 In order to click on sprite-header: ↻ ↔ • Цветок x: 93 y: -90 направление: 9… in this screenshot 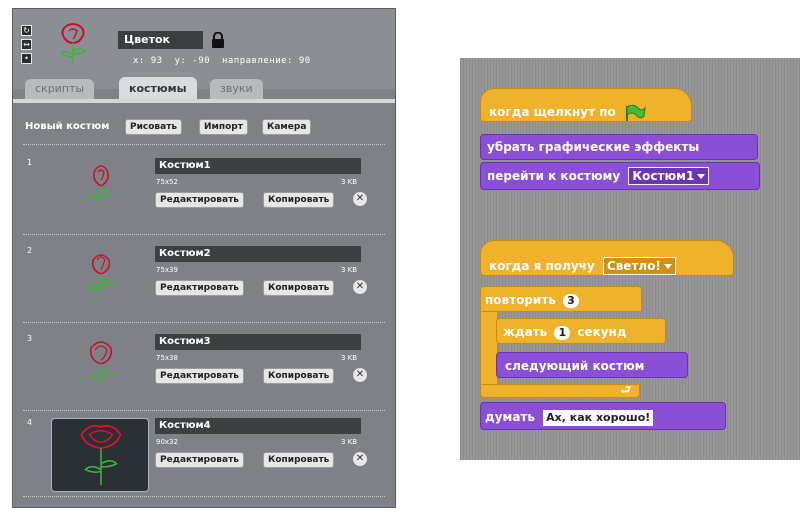, I will do `click(204, 49)`.